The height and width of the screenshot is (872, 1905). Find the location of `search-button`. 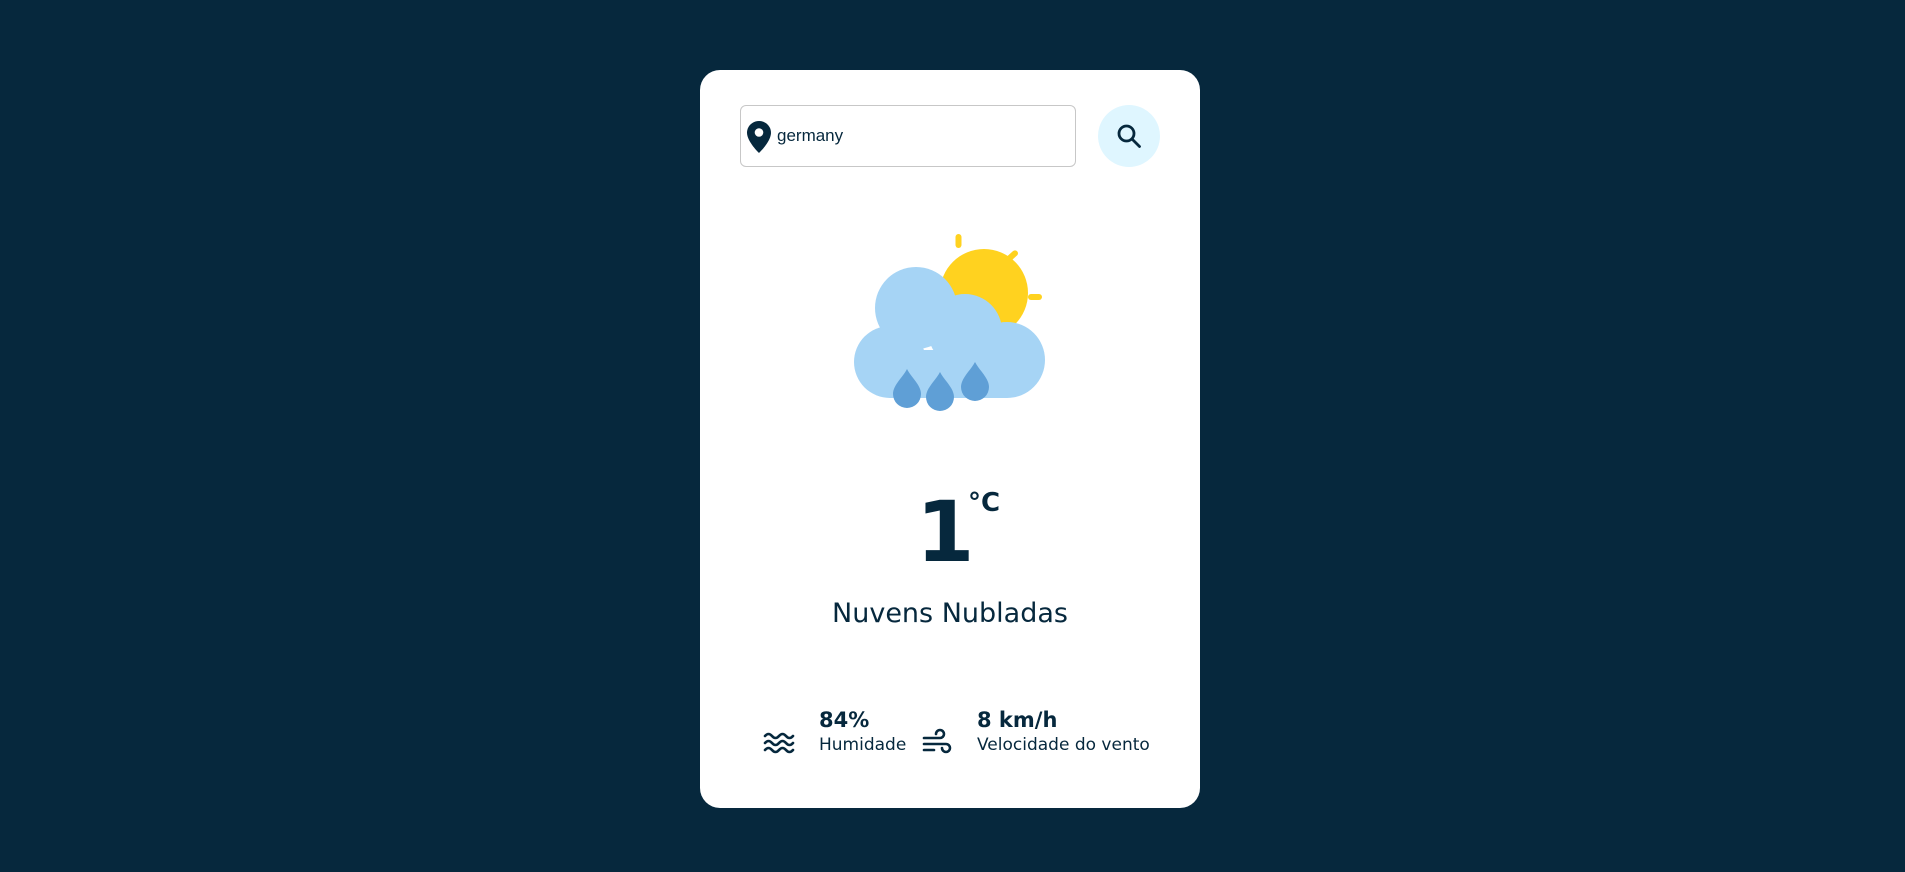

search-button is located at coordinates (1129, 136).